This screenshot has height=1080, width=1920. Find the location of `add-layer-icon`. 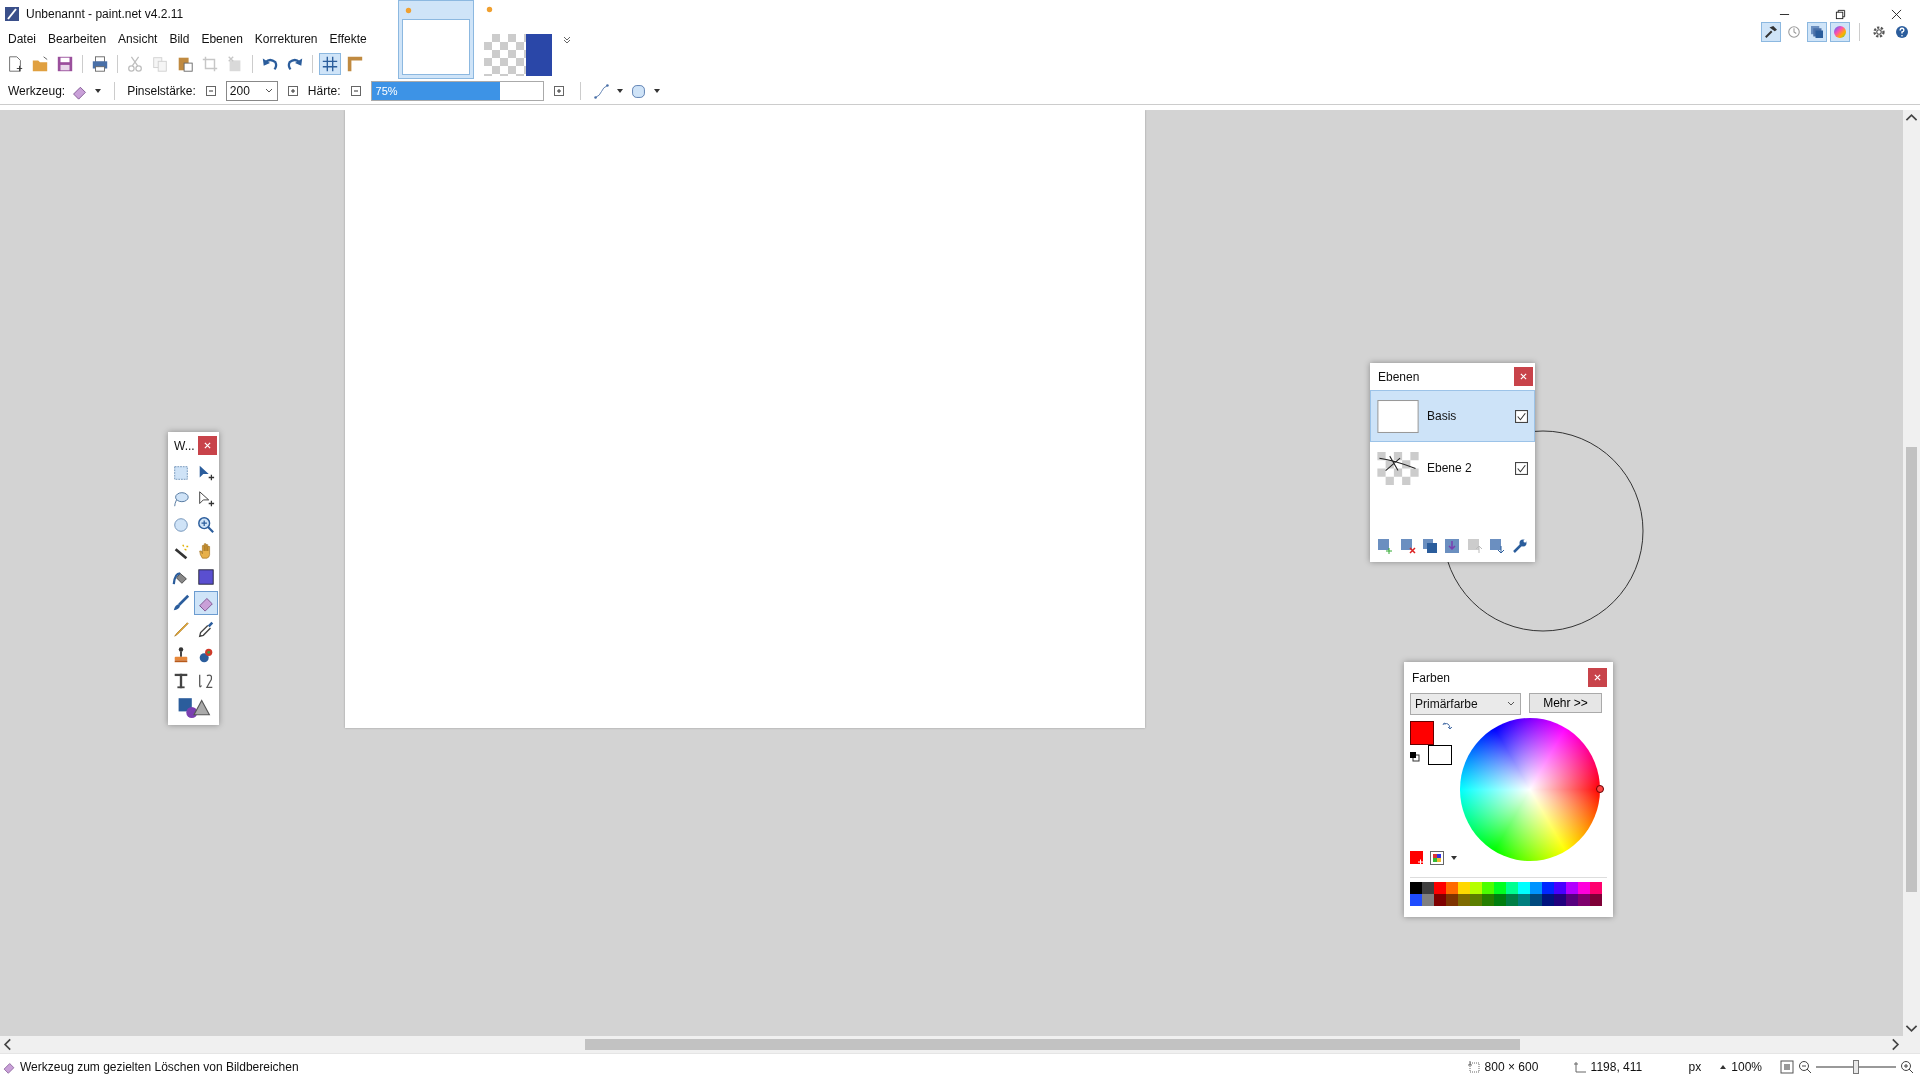

add-layer-icon is located at coordinates (1385, 546).